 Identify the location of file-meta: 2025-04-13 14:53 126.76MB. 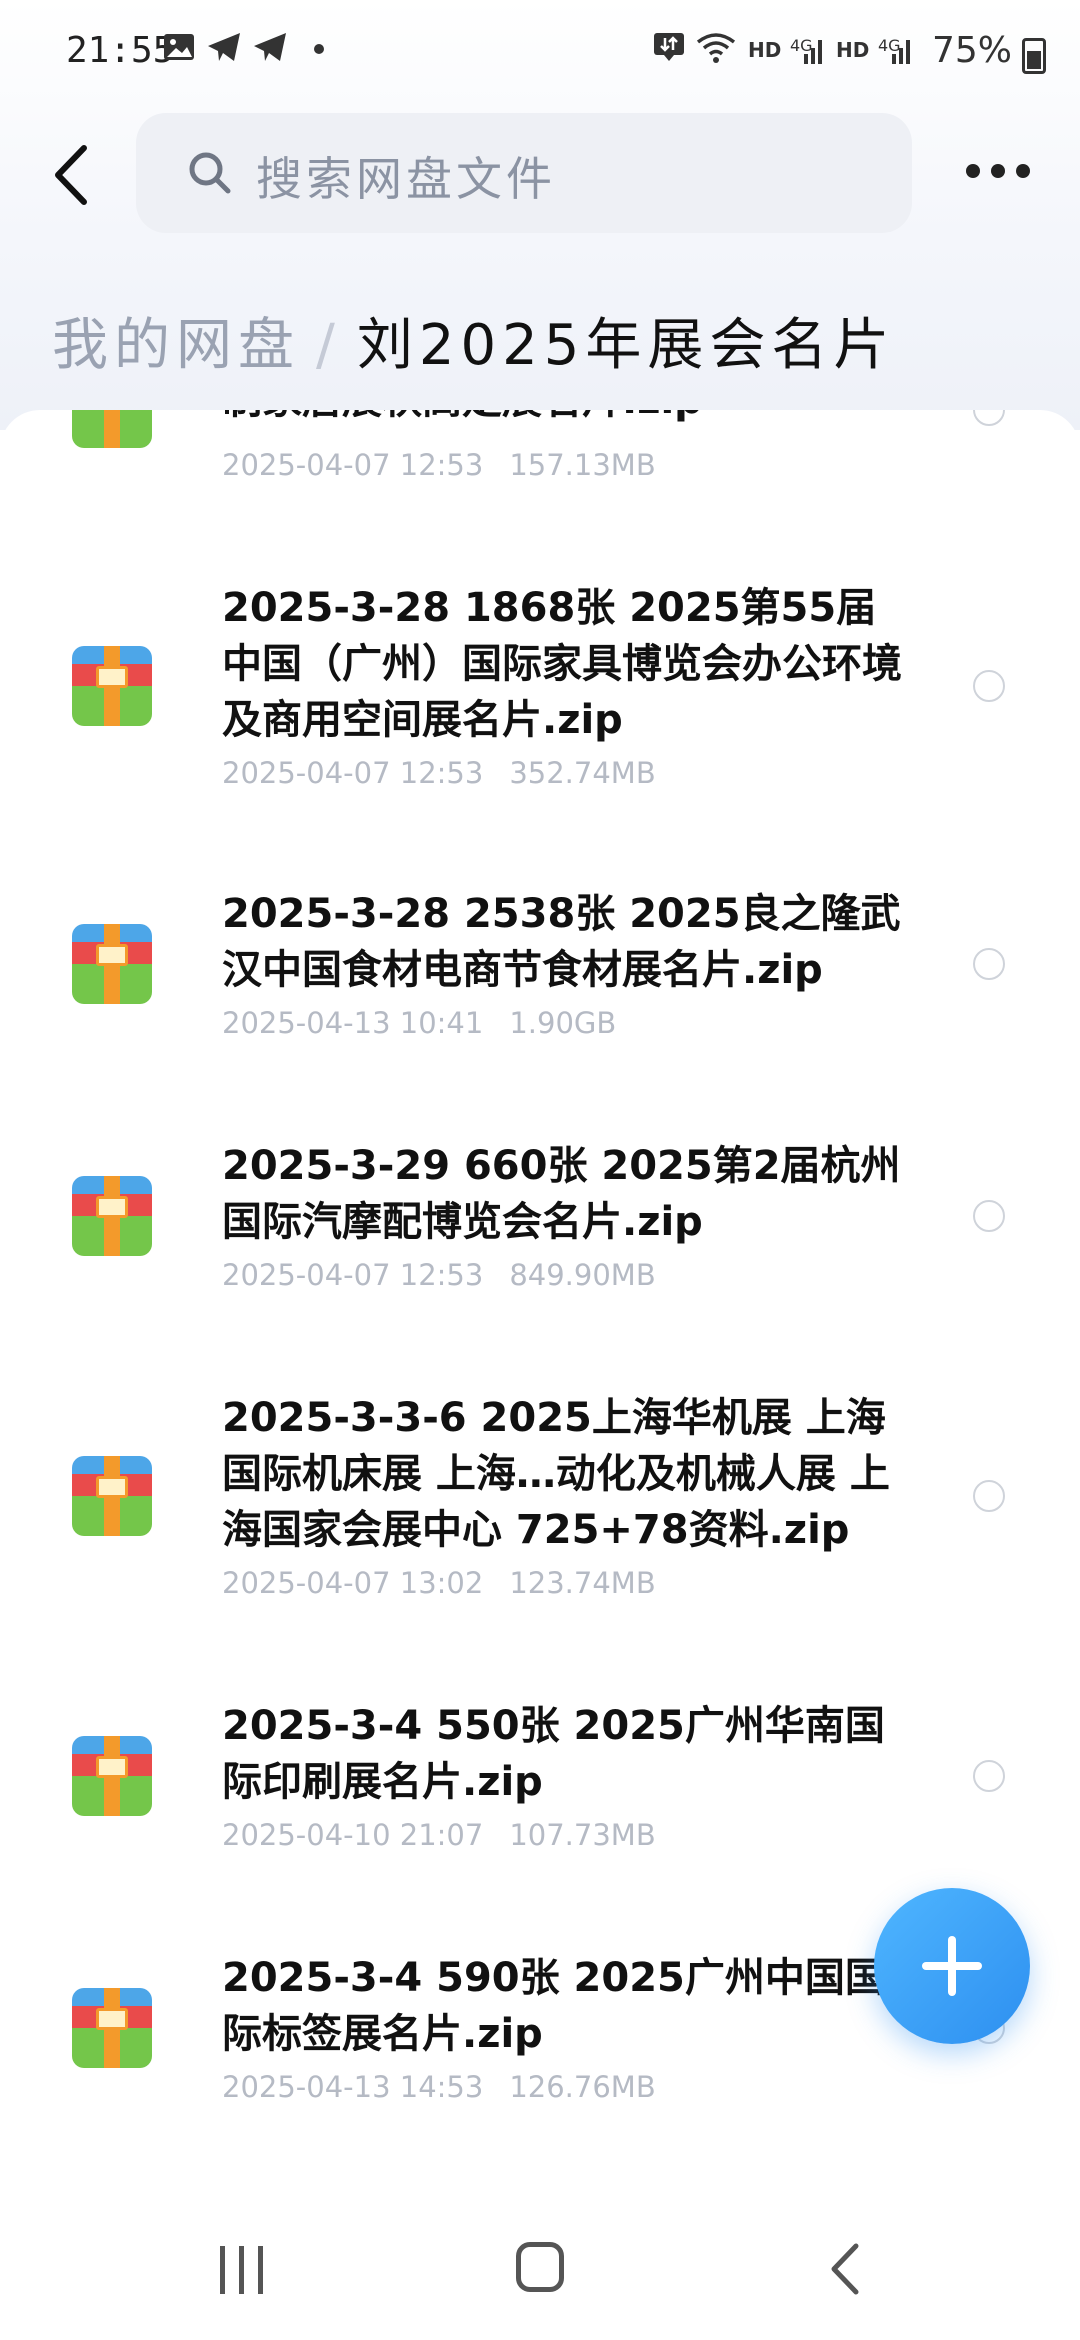
(439, 2087).